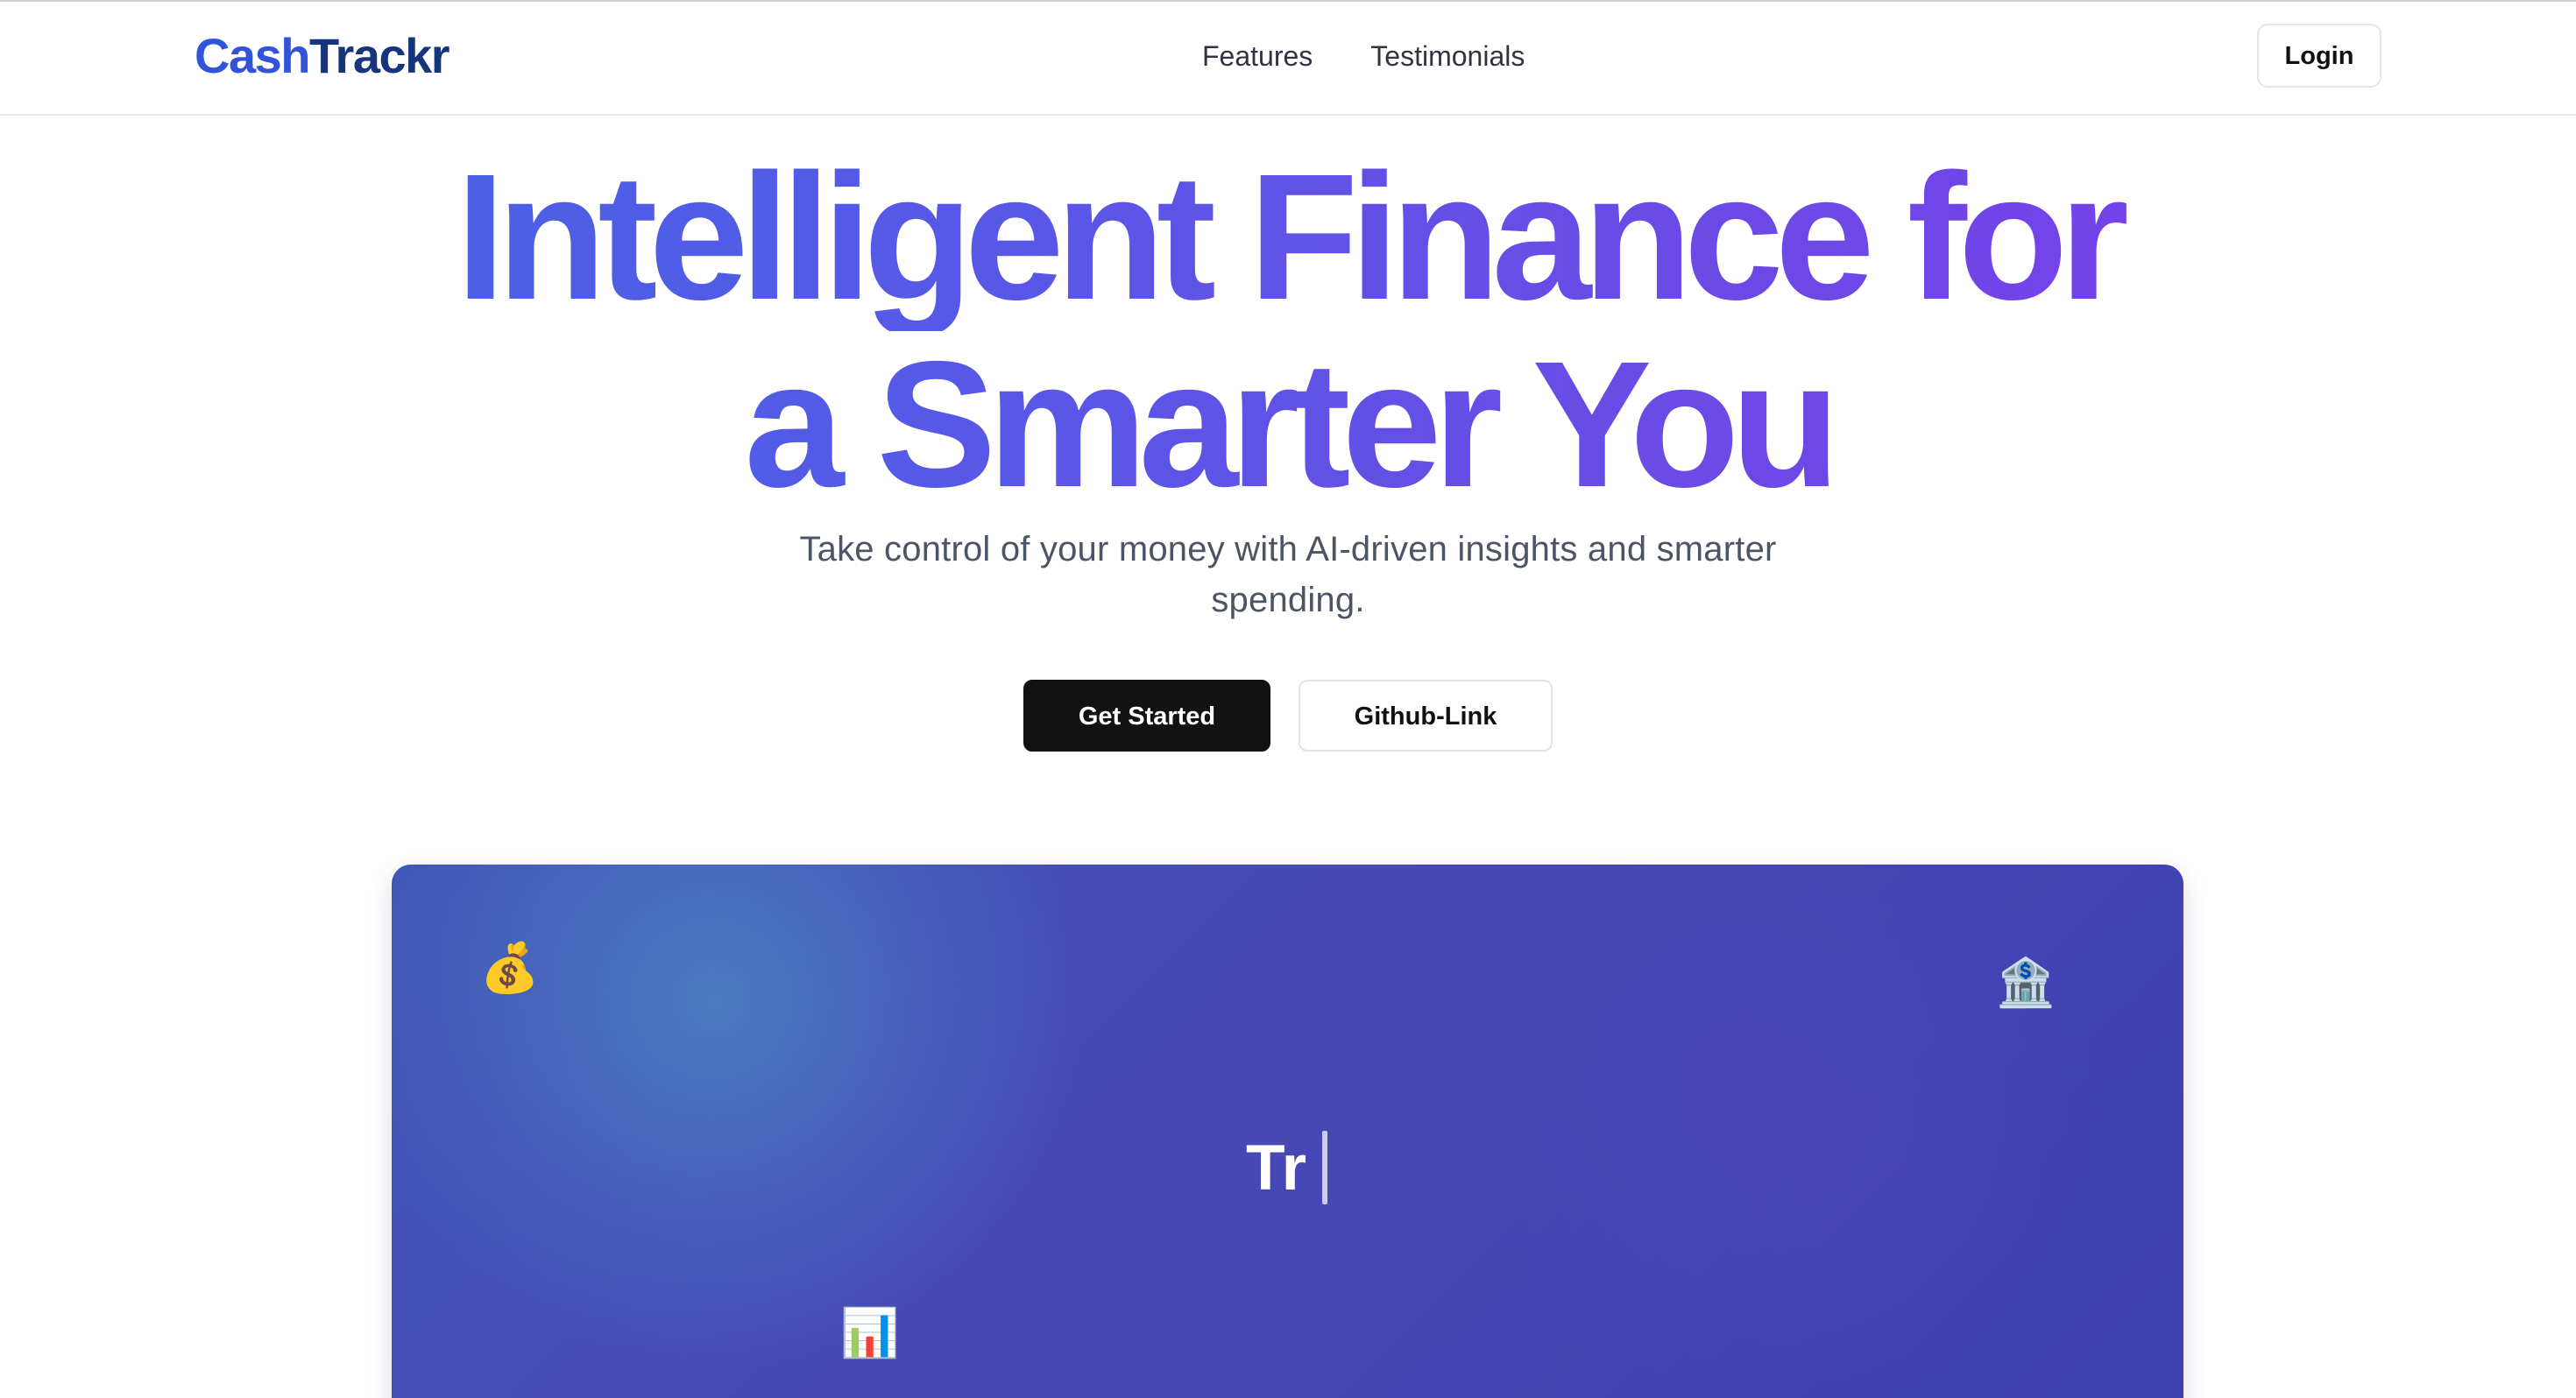  Describe the element at coordinates (870, 1333) in the screenshot. I see `bar-chart-icon: 📊` at that location.